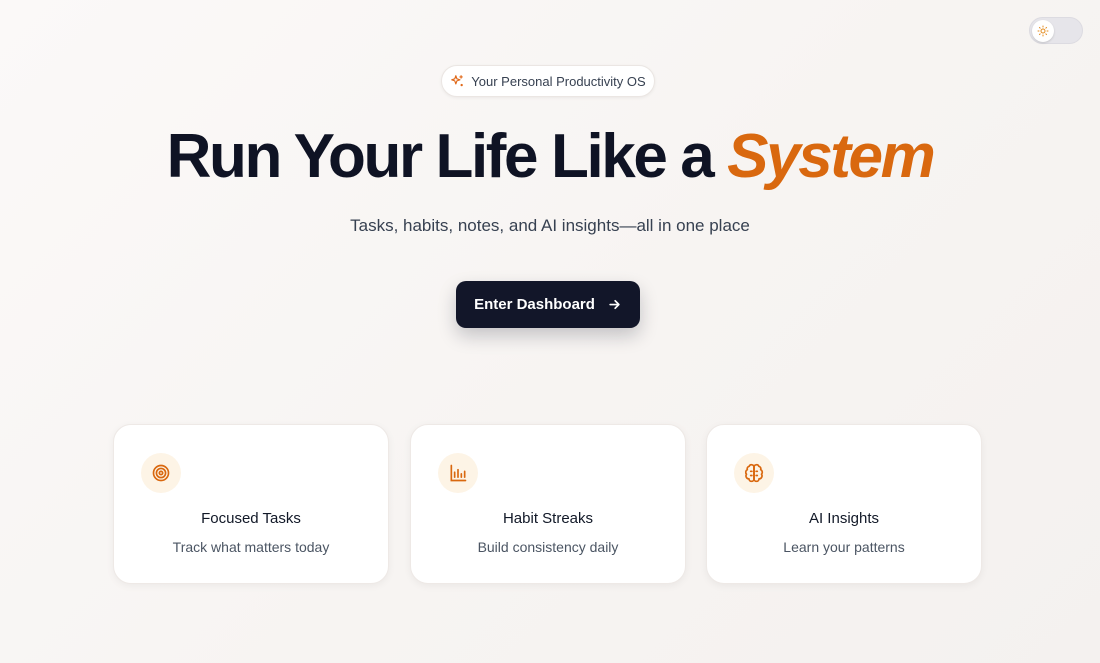 The image size is (1100, 663). Describe the element at coordinates (614, 304) in the screenshot. I see `arrow-right-icon` at that location.